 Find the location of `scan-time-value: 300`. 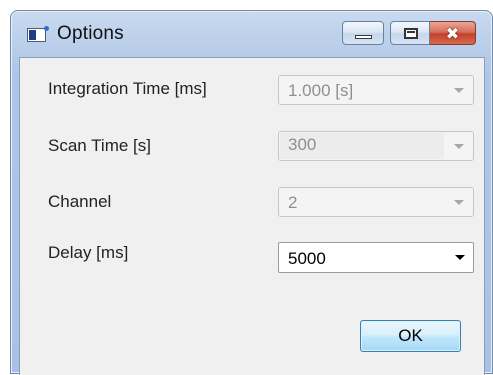

scan-time-value: 300 is located at coordinates (302, 144).